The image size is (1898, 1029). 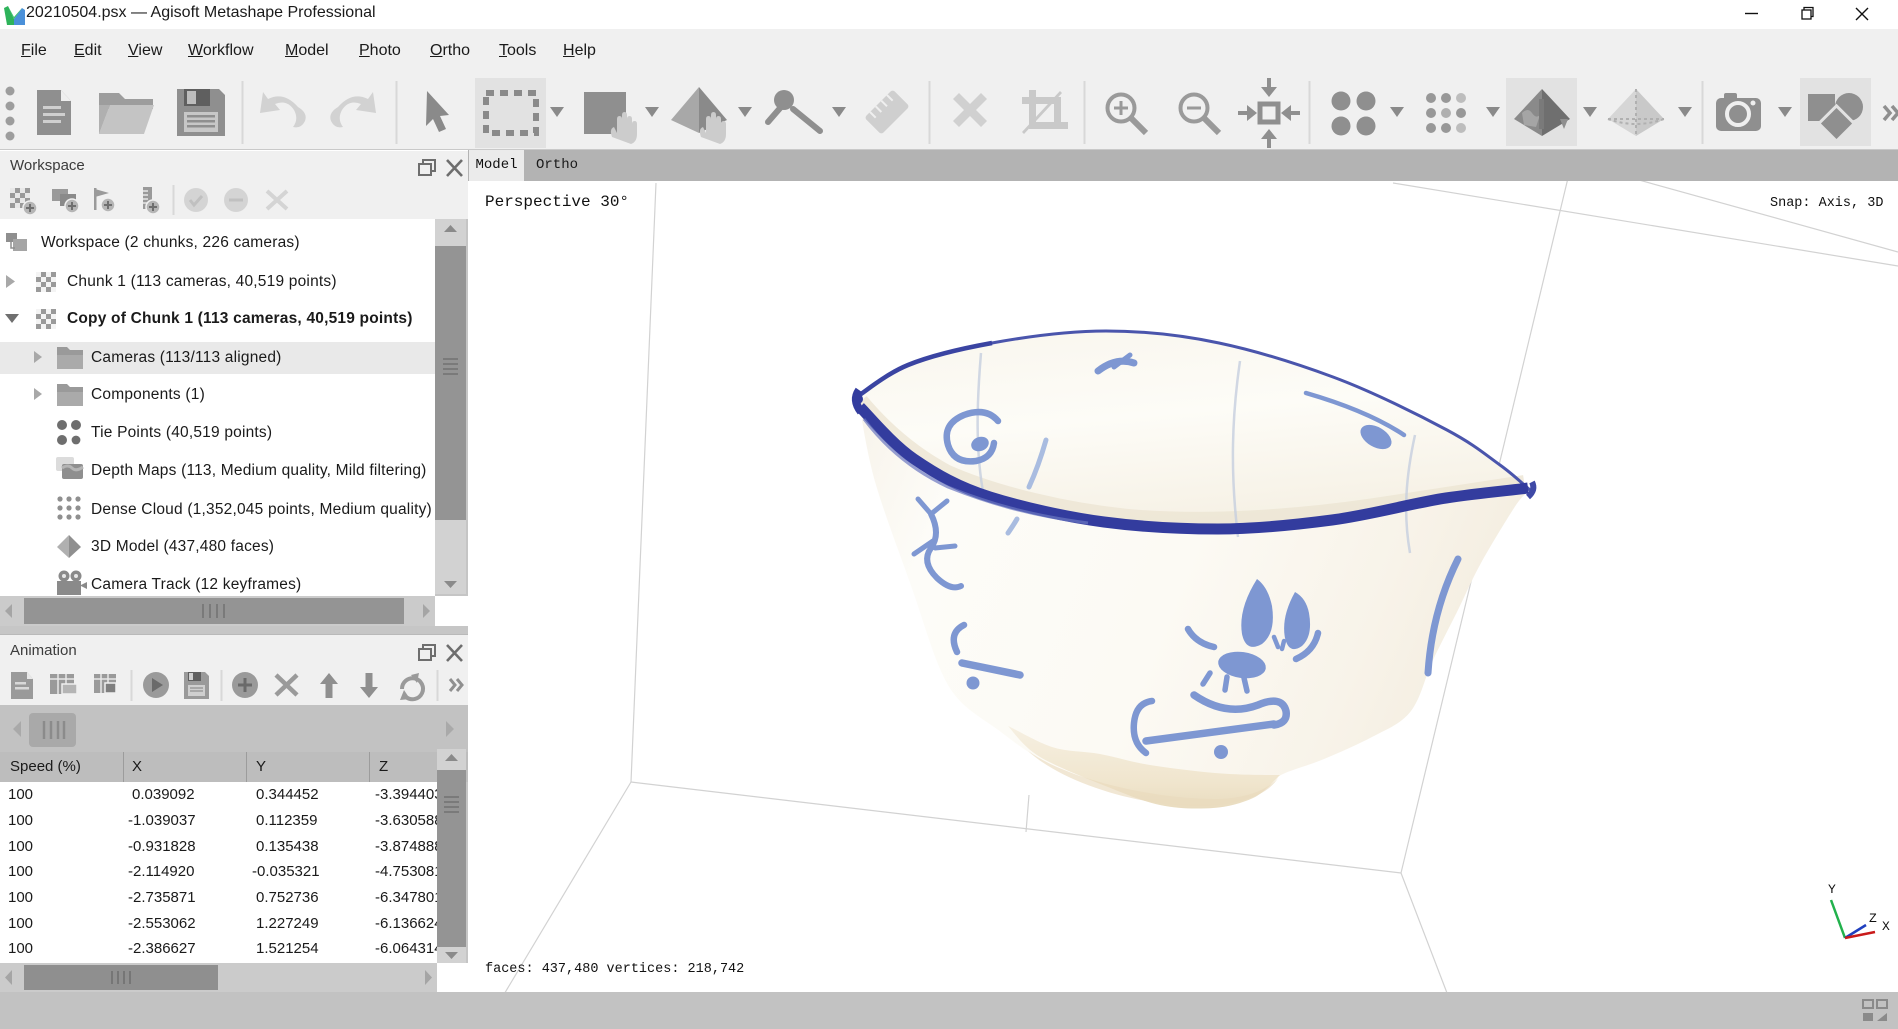 What do you see at coordinates (1832, 889) in the screenshot?
I see `svg-text: Y` at bounding box center [1832, 889].